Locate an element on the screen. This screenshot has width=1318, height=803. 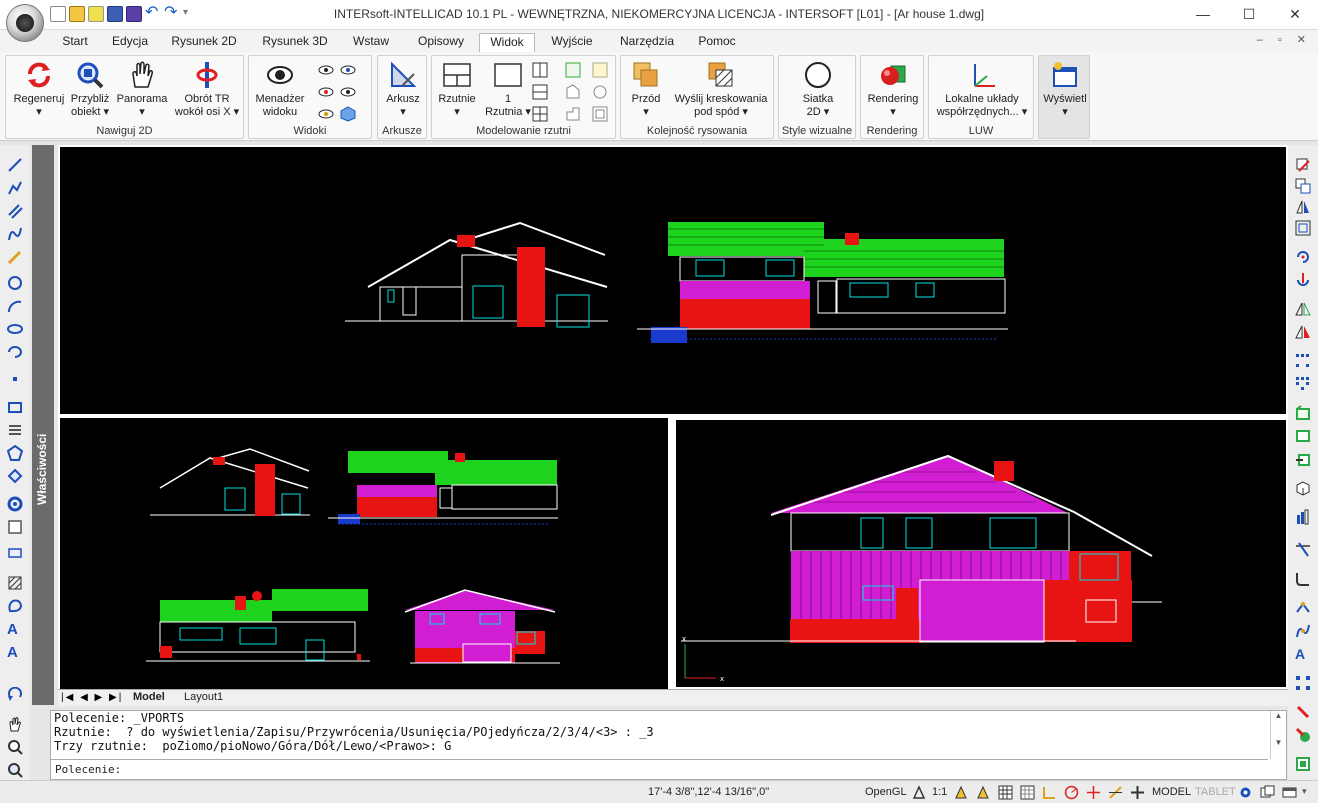
snap-mode-icon is located at coordinates (1005, 792).